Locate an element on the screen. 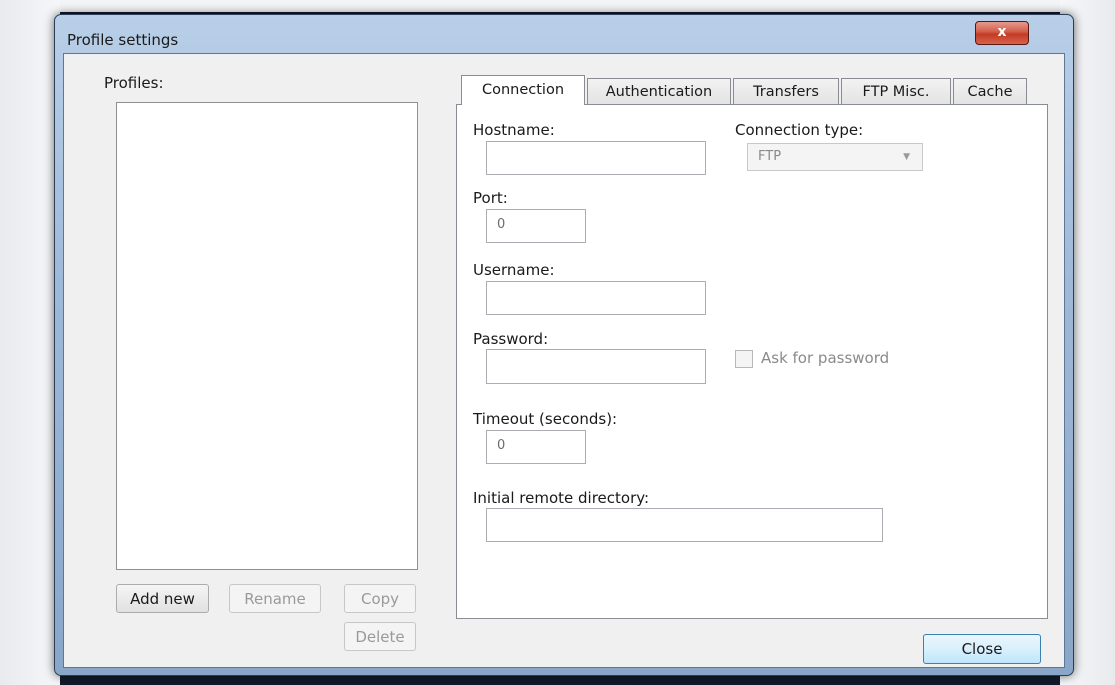 The width and height of the screenshot is (1115, 685). timeout-label: Timeout (seconds): is located at coordinates (545, 419).